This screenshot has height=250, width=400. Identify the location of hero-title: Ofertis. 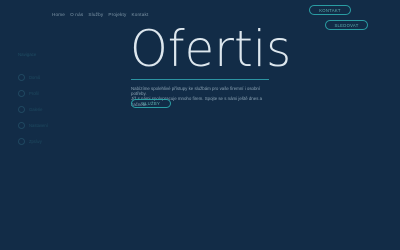
(211, 49).